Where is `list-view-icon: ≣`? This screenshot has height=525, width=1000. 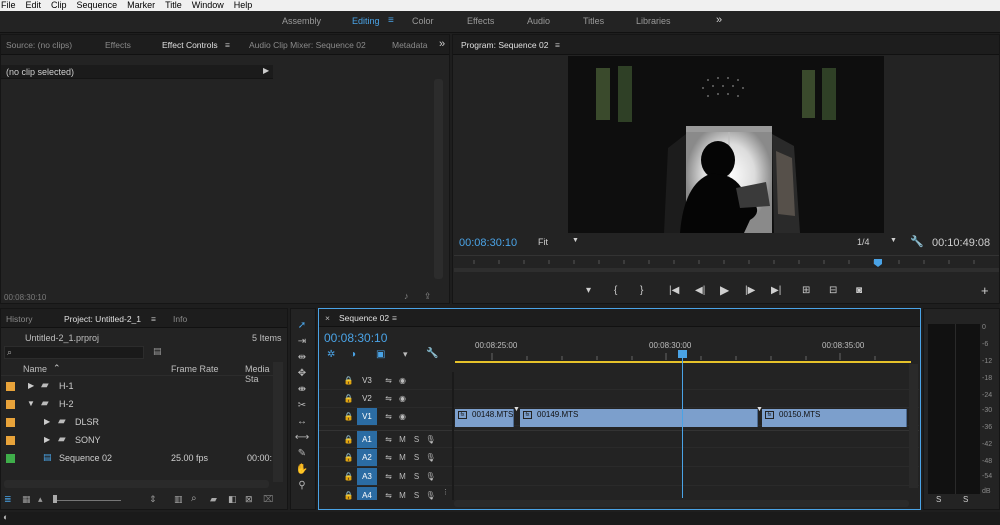 list-view-icon: ≣ is located at coordinates (8, 499).